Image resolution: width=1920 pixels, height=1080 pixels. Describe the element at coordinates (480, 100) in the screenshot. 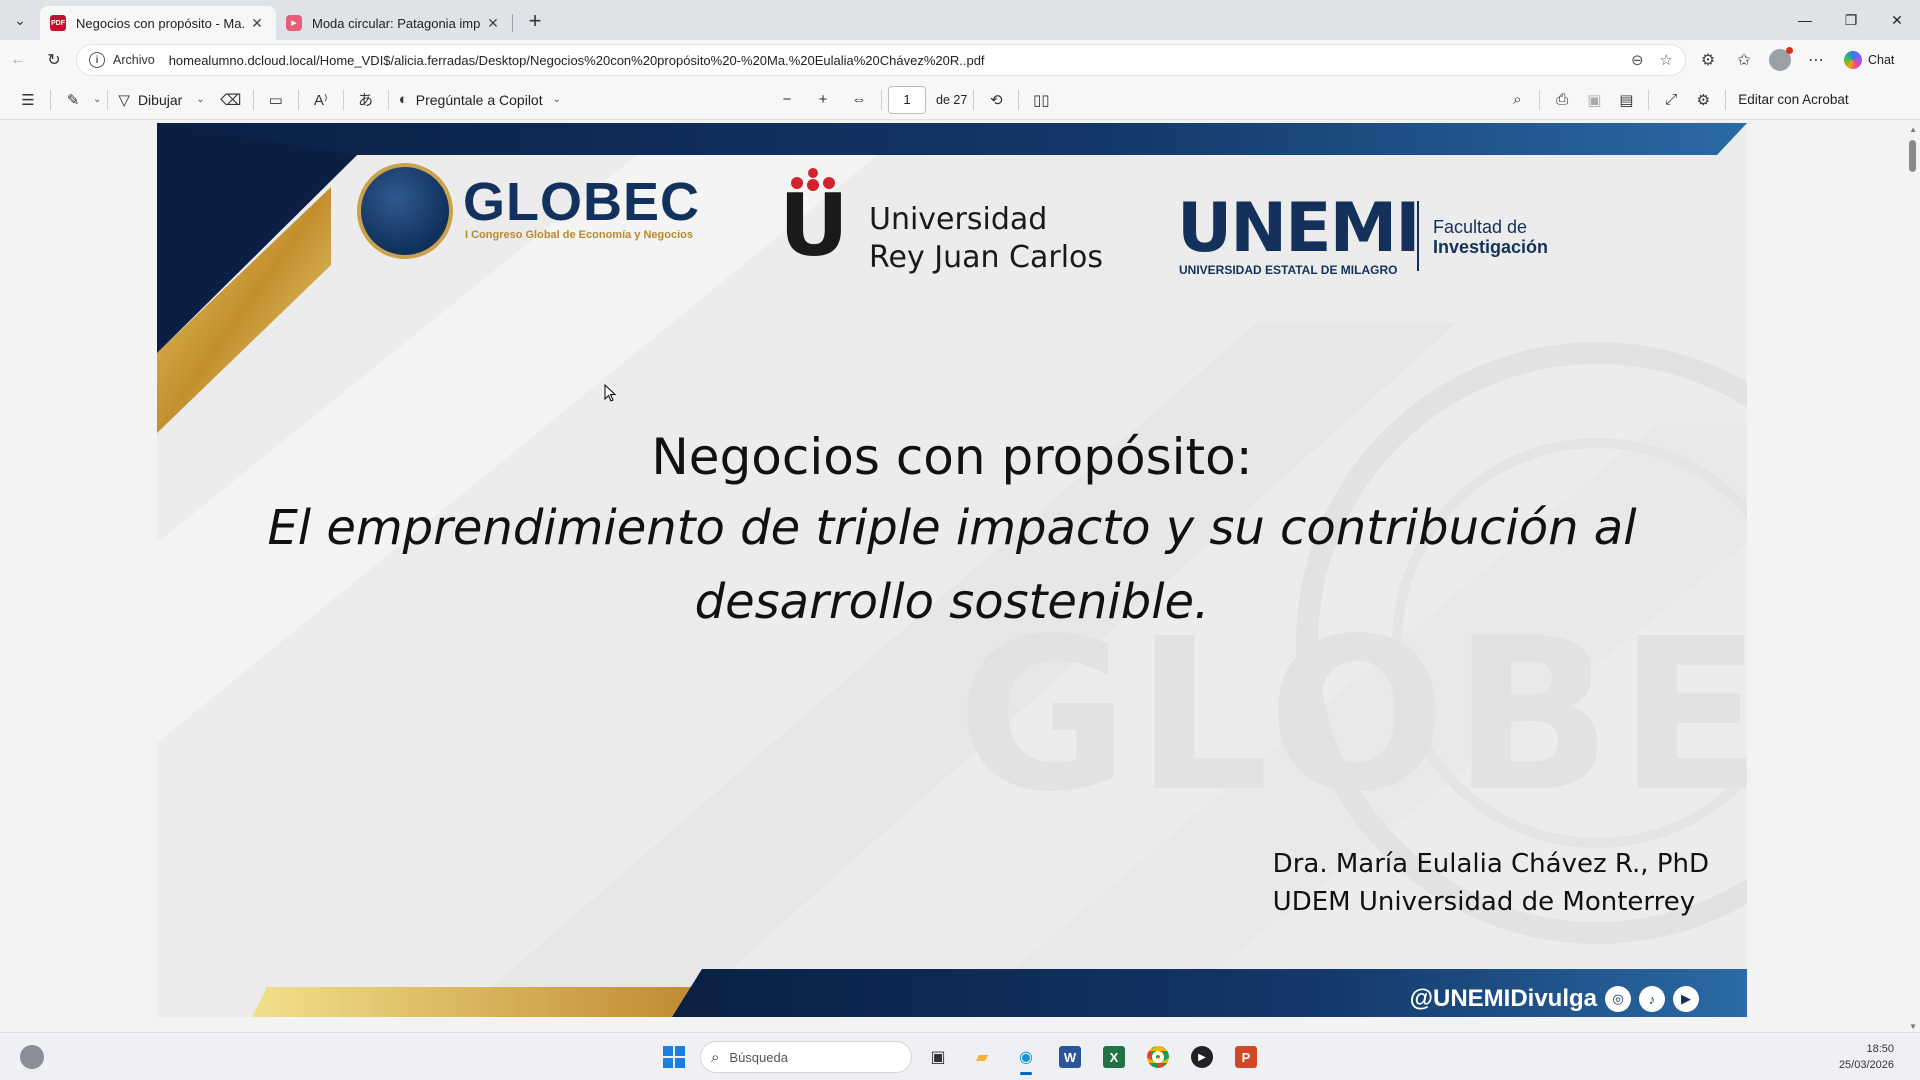

I see `ask-copilot-button: ◐ Pregúntale a Copilot ⌄` at that location.